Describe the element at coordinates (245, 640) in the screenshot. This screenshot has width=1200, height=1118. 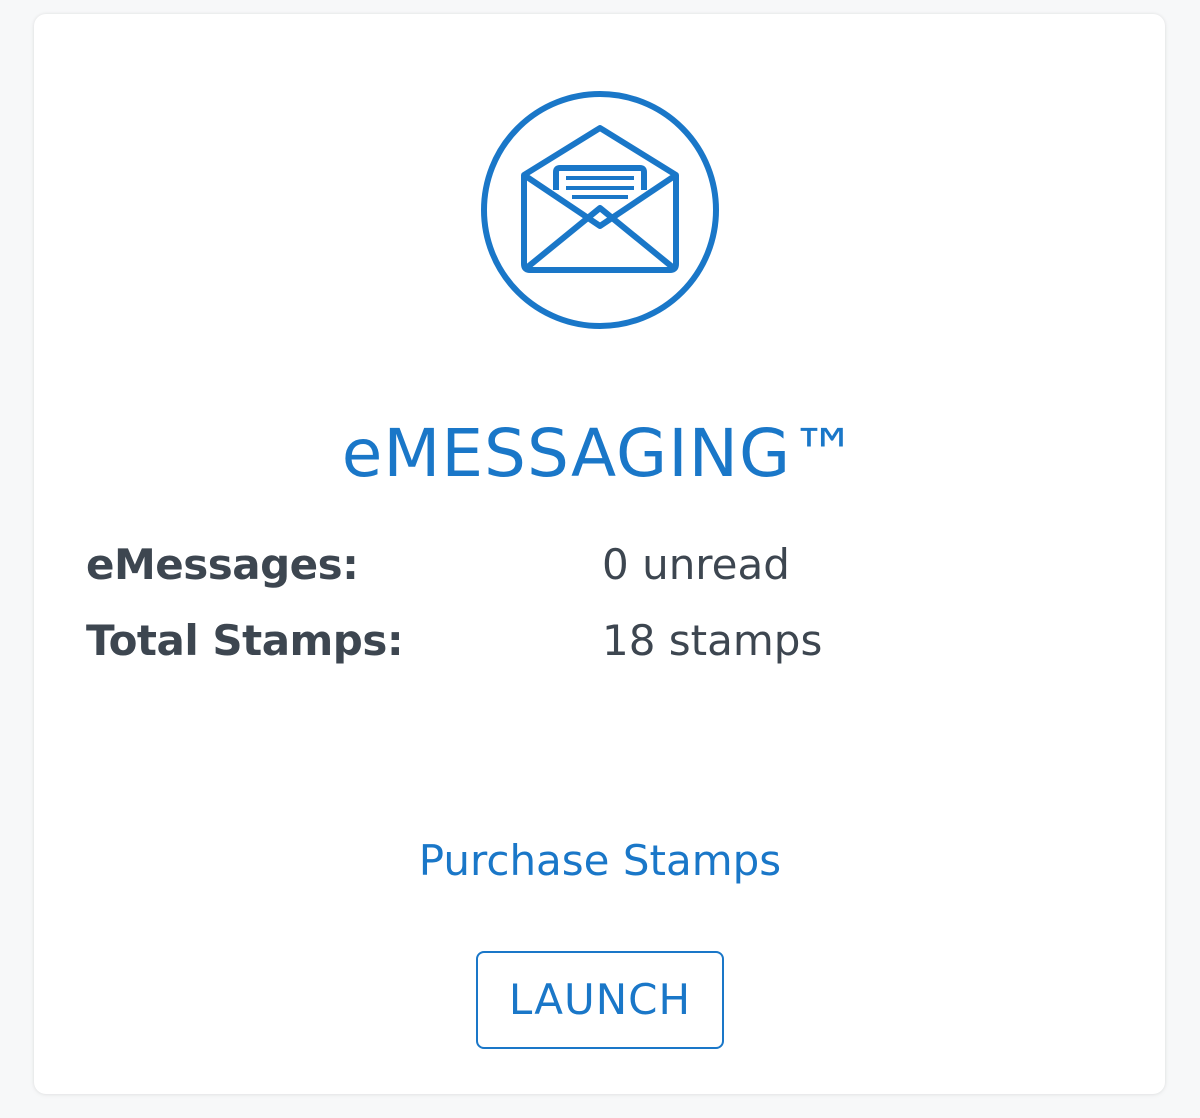
I see `total-stamps-label: Total Stamps:` at that location.